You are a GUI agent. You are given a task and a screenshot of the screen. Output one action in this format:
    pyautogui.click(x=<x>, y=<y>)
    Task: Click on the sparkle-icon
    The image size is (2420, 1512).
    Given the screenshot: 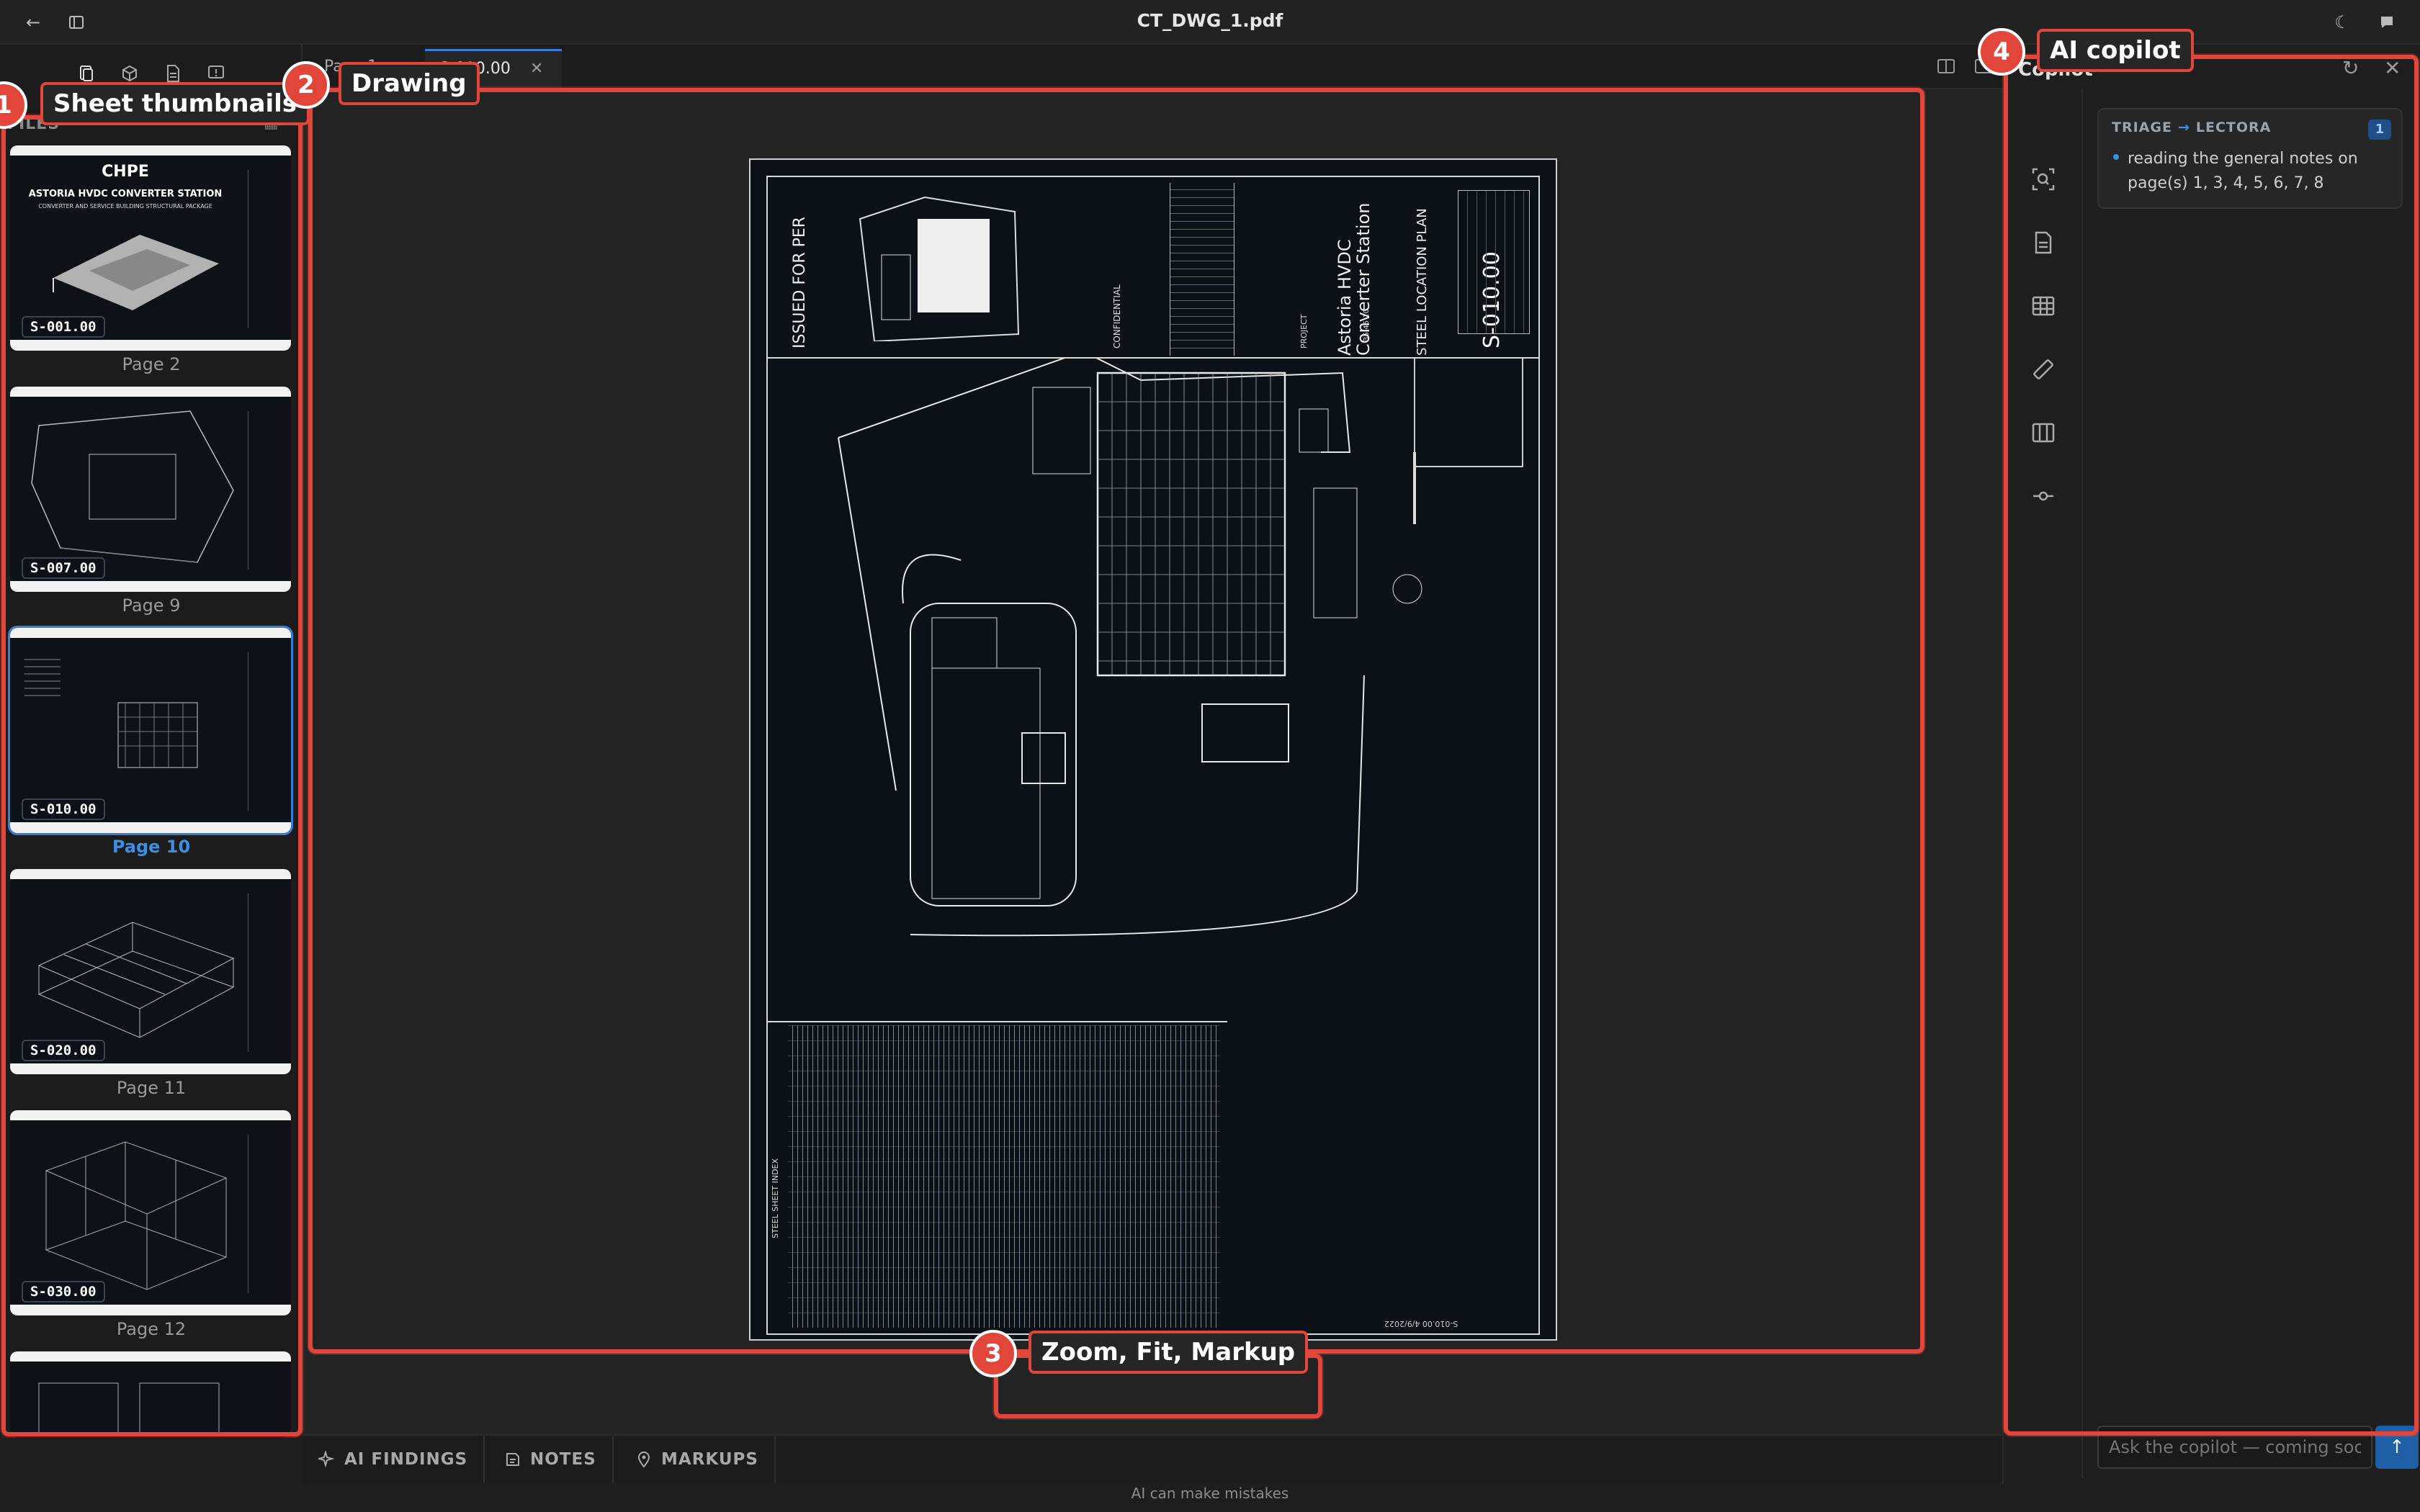 What is the action you would take?
    pyautogui.click(x=326, y=1459)
    